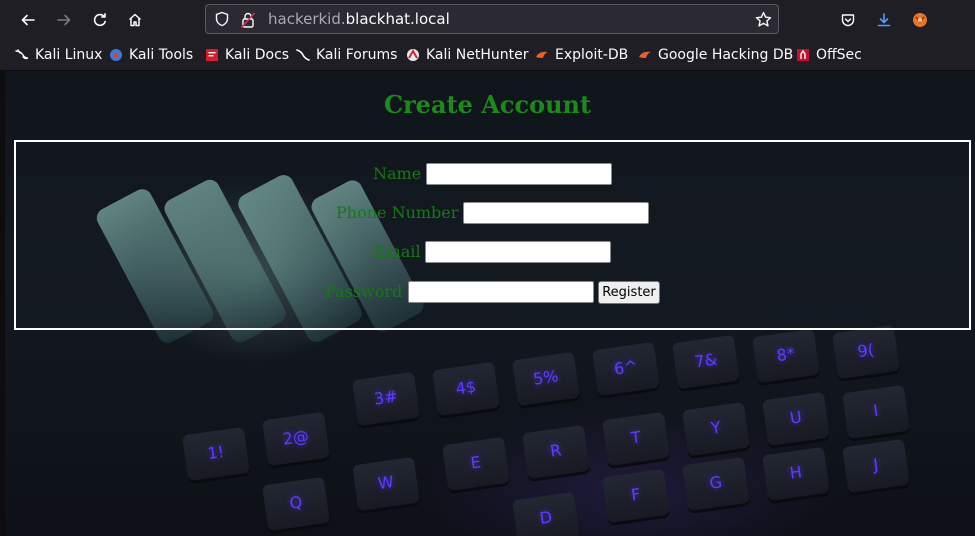 The height and width of the screenshot is (536, 975). I want to click on kali-dragon-icon, so click(22, 54).